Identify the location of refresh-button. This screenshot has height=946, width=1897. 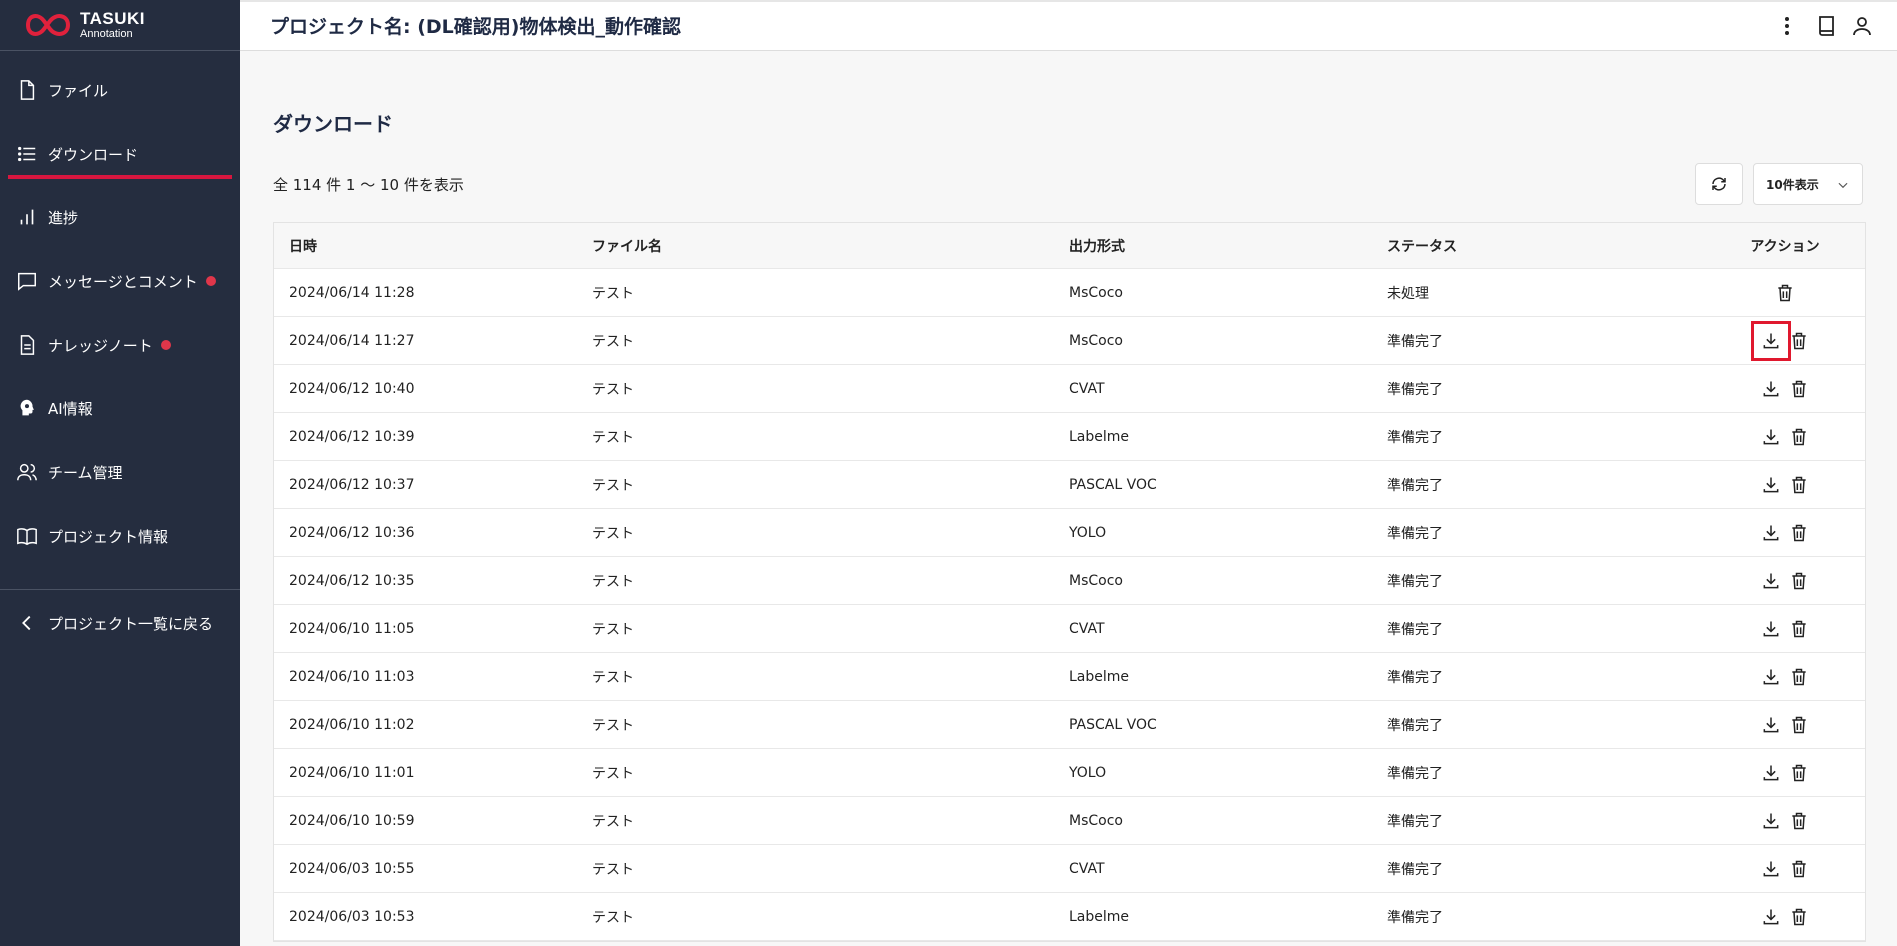
(1719, 184).